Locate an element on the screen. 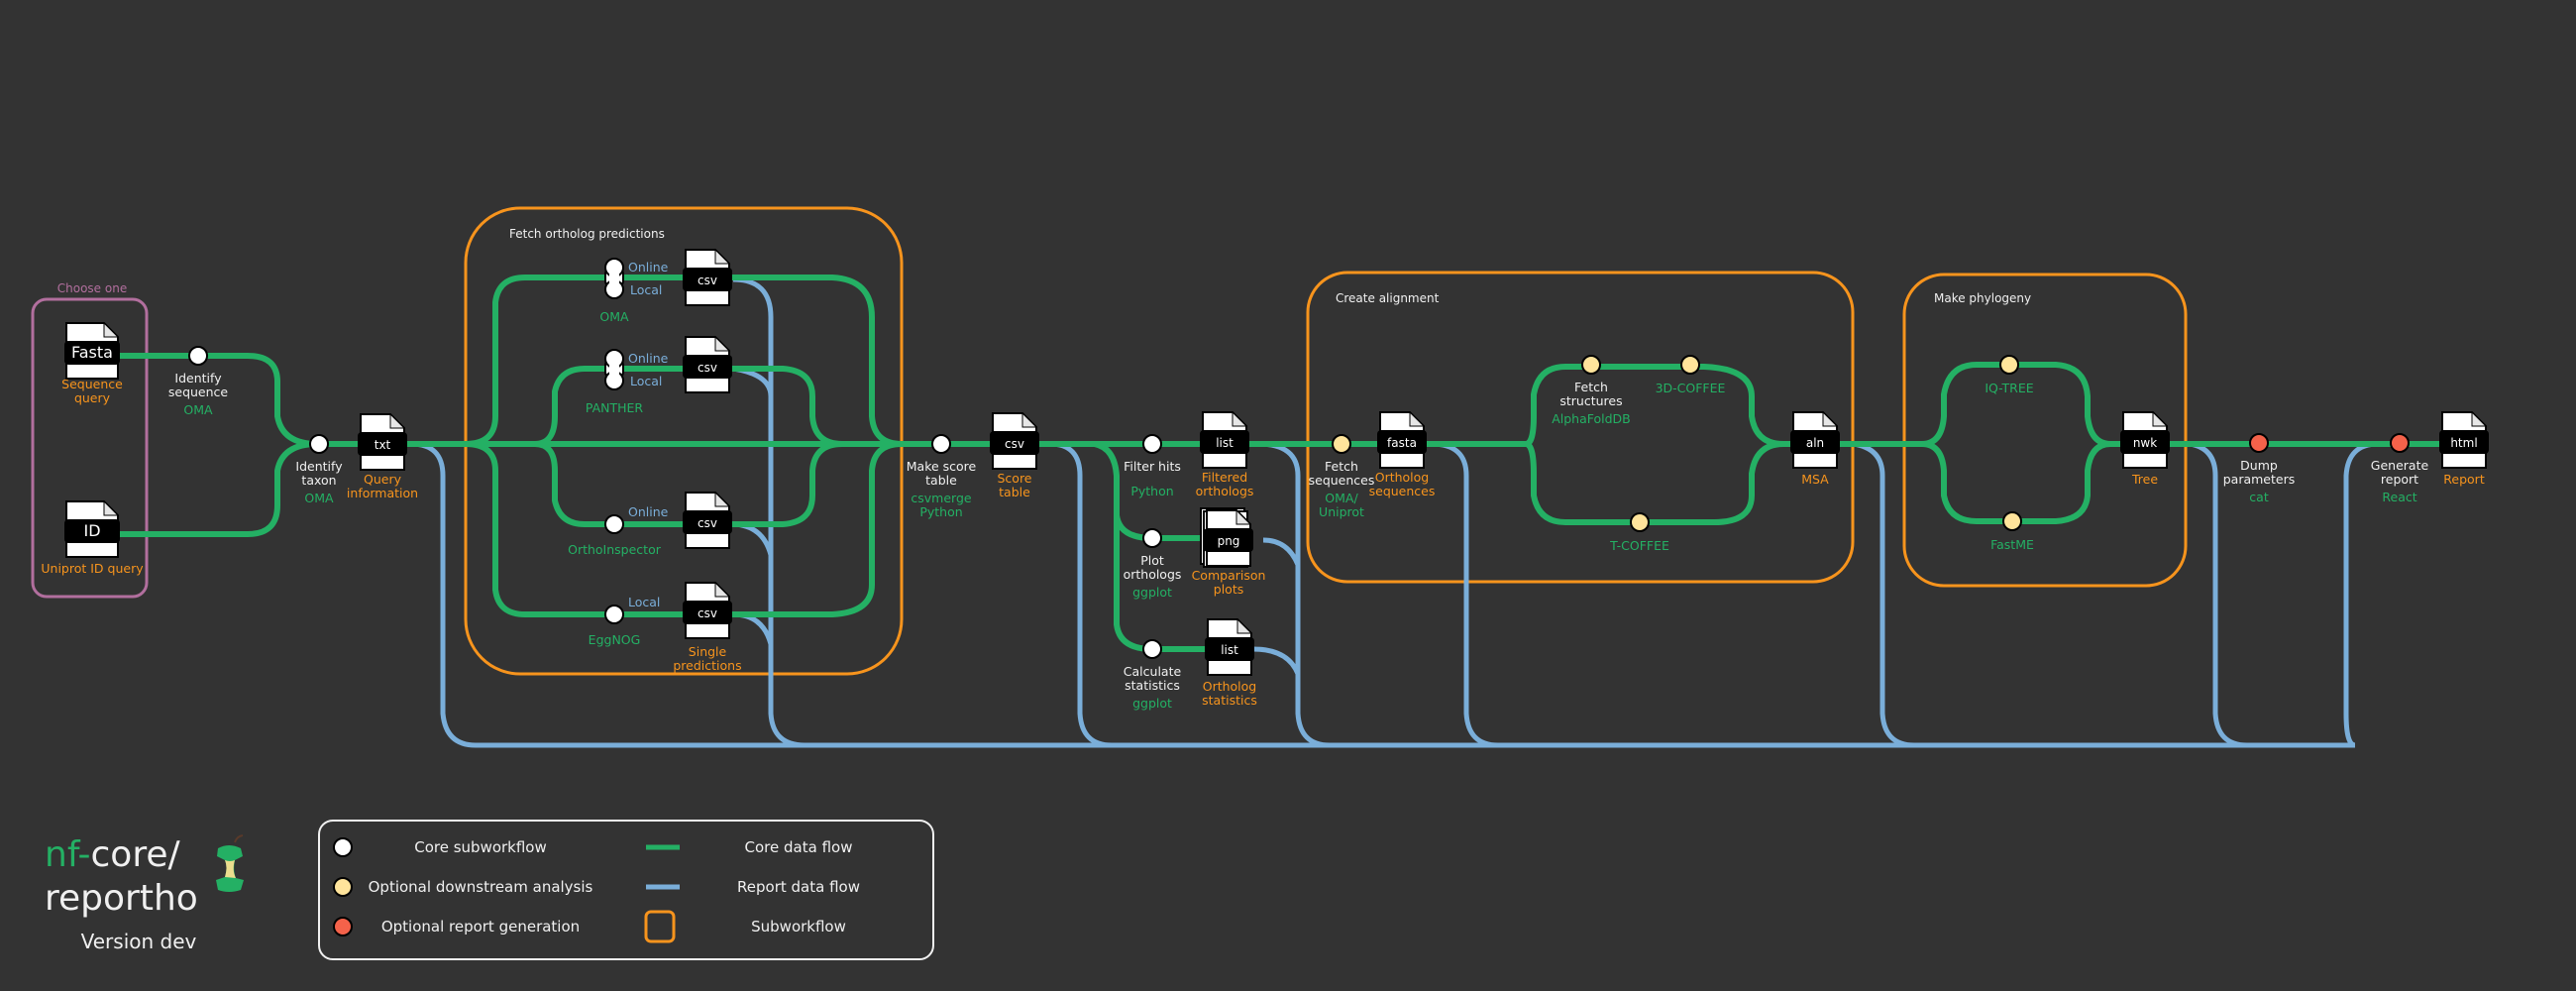 The image size is (2576, 991). step-label: taxon is located at coordinates (319, 480).